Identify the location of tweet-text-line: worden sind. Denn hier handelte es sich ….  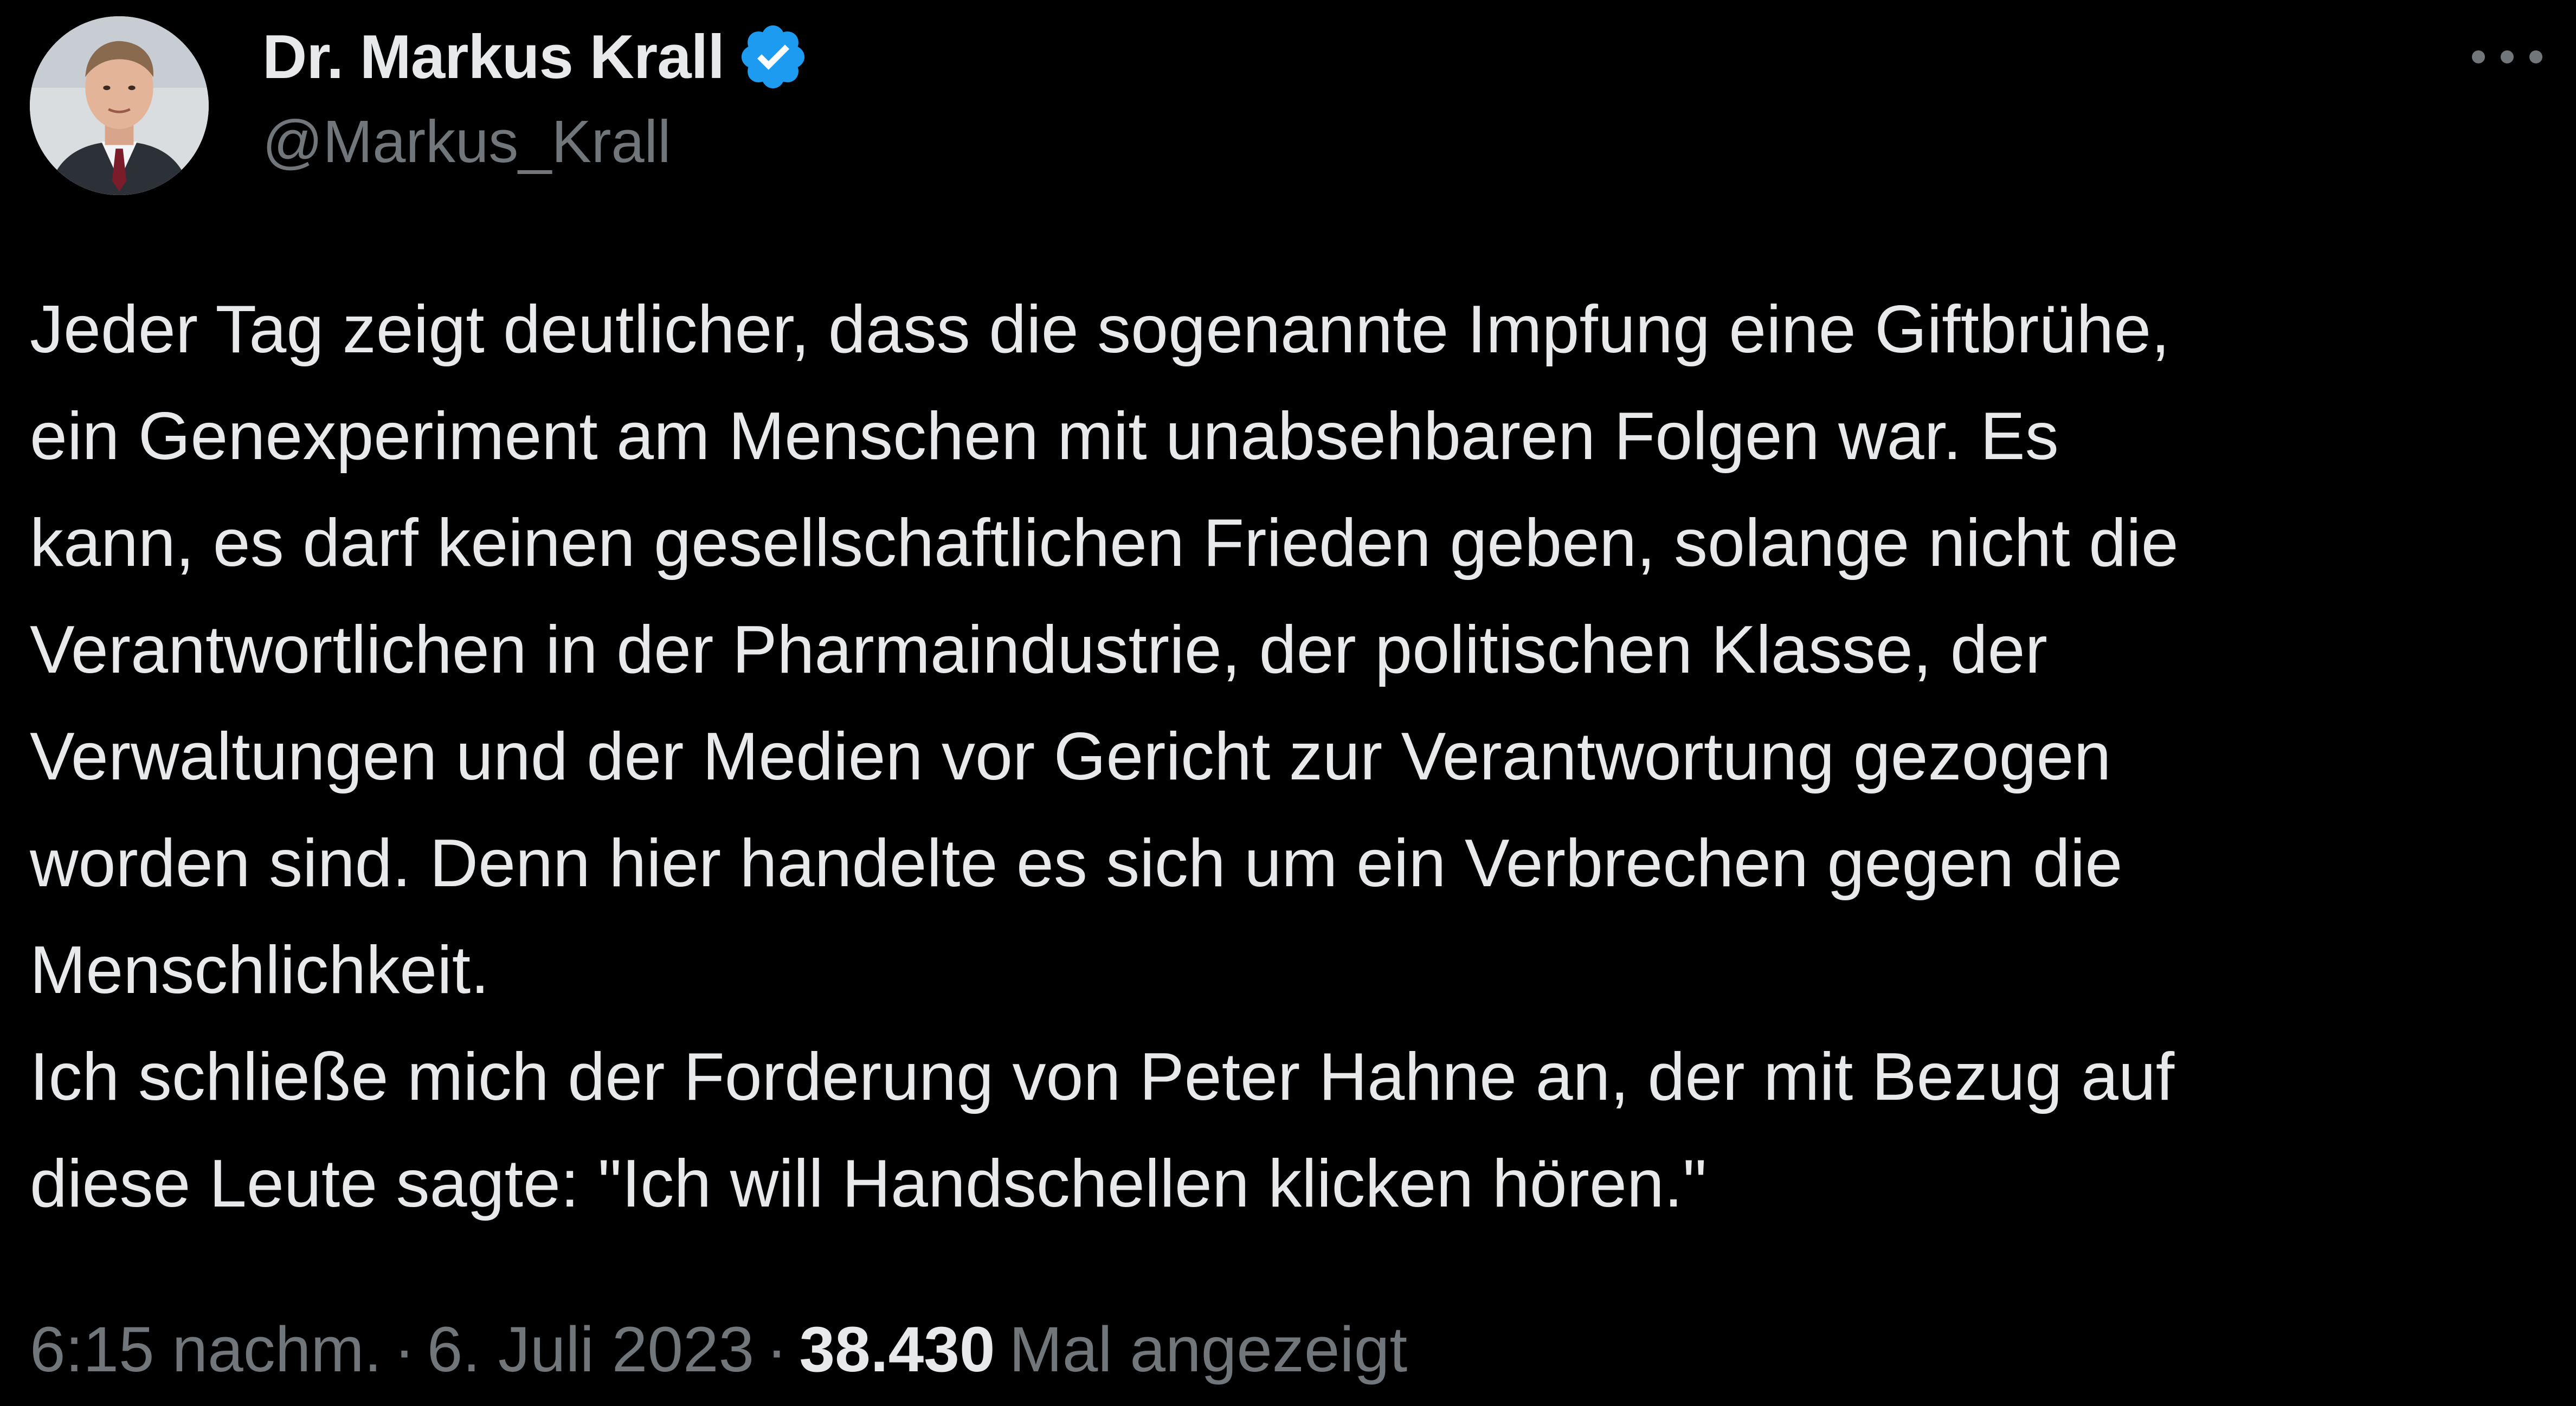
(1076, 864).